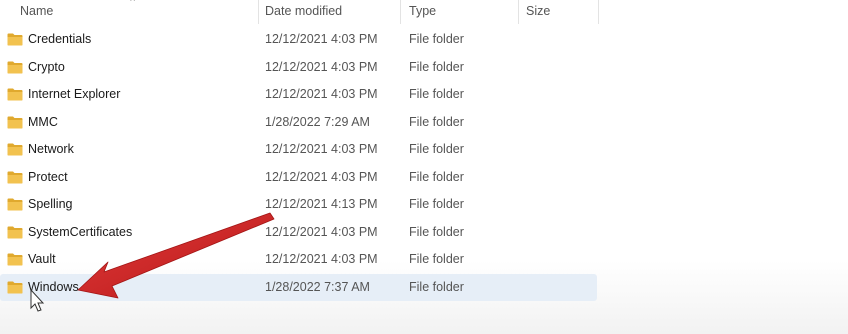 The height and width of the screenshot is (334, 848). I want to click on file-date-modified: 12/12/2021 4:13 PM, so click(321, 204).